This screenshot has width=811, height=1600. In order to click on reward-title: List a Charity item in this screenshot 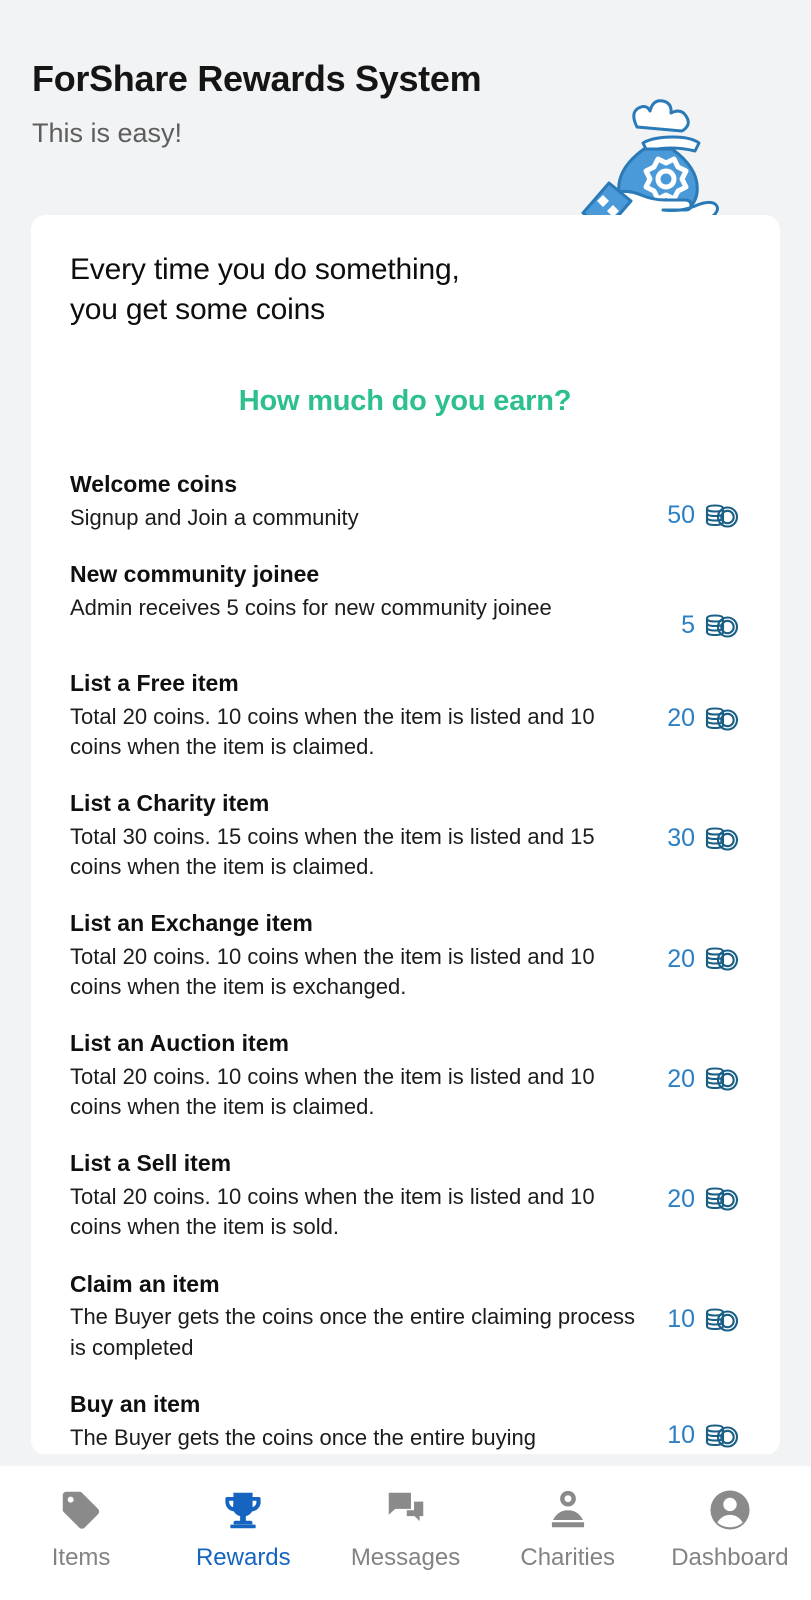, I will do `click(170, 802)`.